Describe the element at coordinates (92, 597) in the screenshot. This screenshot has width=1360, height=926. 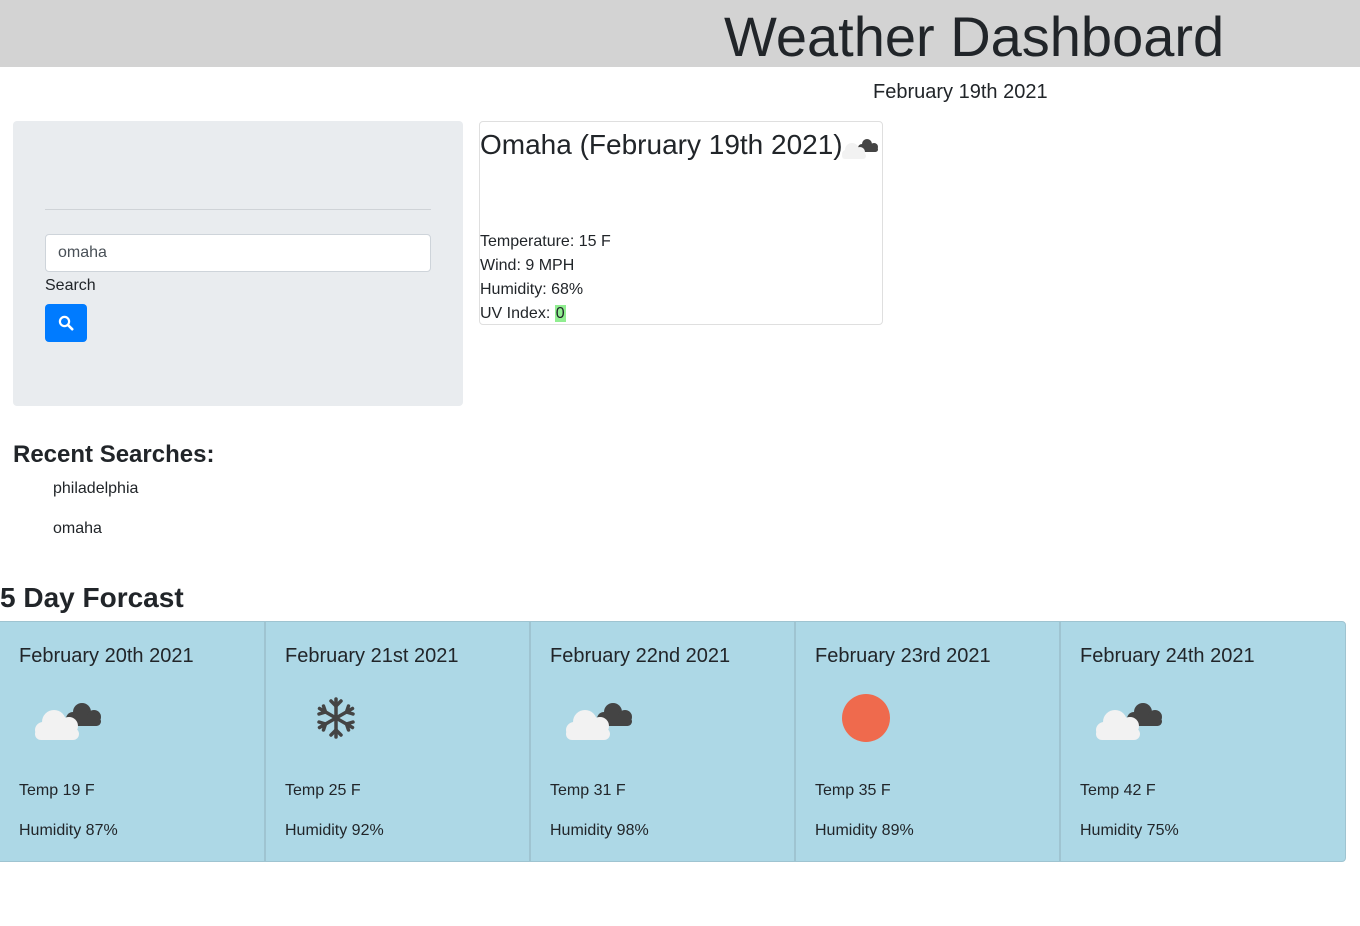
I see `forecast-title: 5 Day Forcast` at that location.